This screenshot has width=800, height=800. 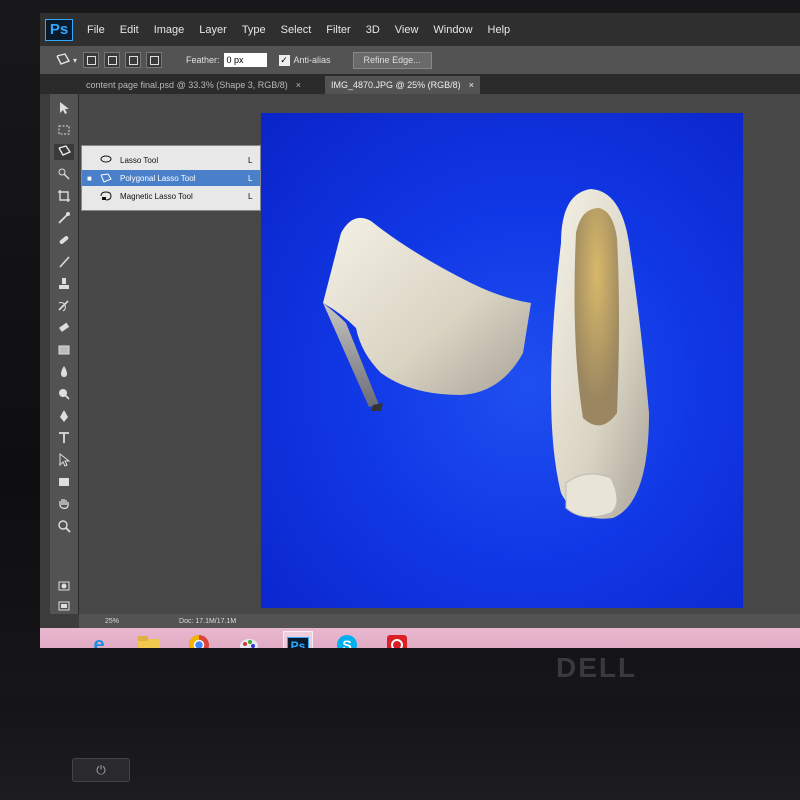 I want to click on antialias-checkbox: ✓, so click(x=284, y=60).